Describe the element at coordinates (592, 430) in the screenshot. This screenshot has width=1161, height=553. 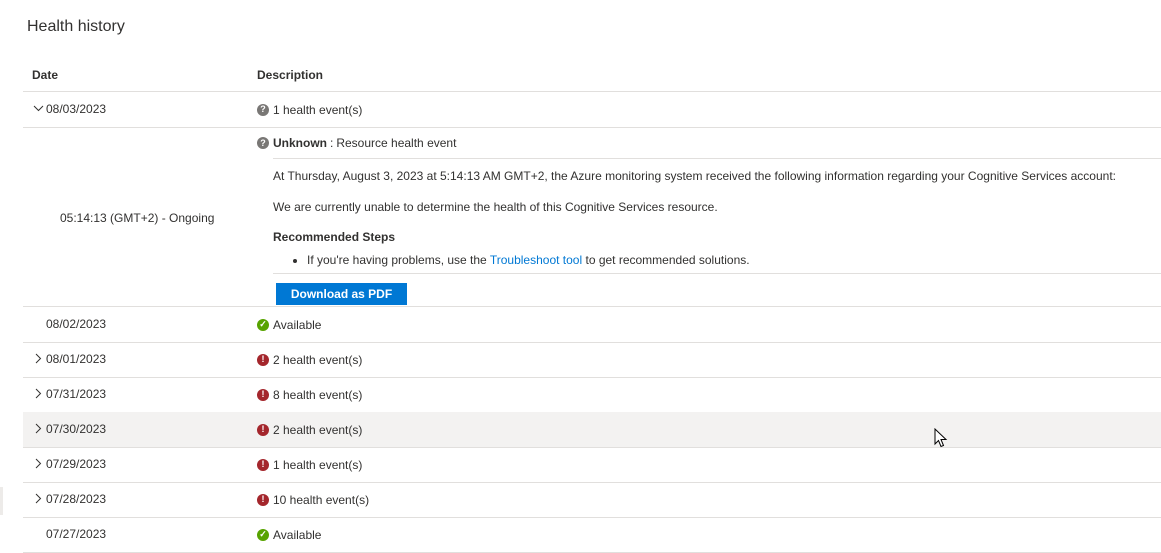
I see `table-row: 07/30/2023 ! 2 health event(s)` at that location.